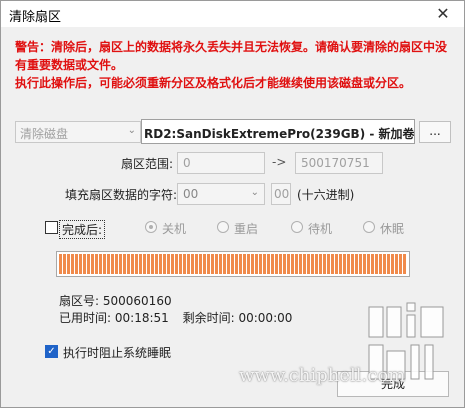 The image size is (465, 408). What do you see at coordinates (223, 227) in the screenshot?
I see `radio-restart` at bounding box center [223, 227].